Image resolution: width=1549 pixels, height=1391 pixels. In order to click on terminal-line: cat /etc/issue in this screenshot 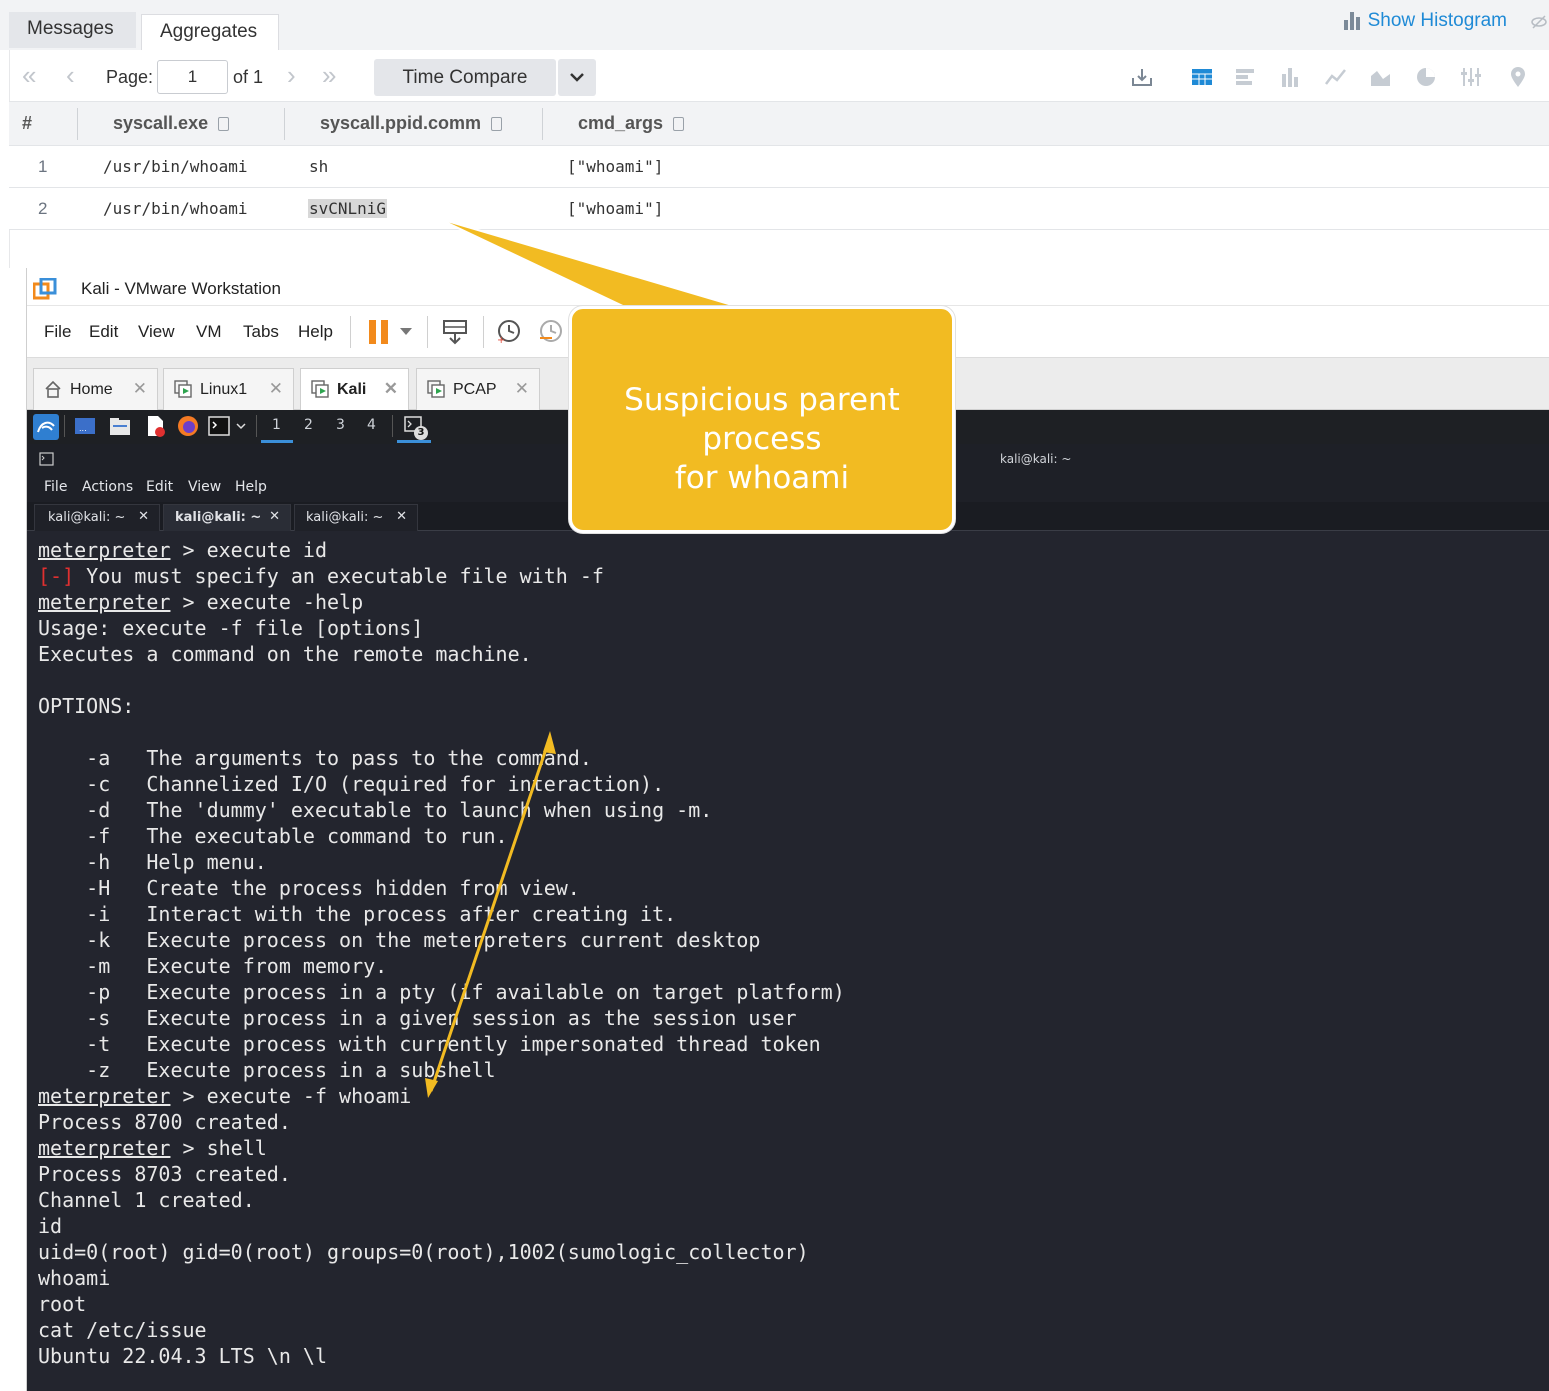, I will do `click(788, 1330)`.